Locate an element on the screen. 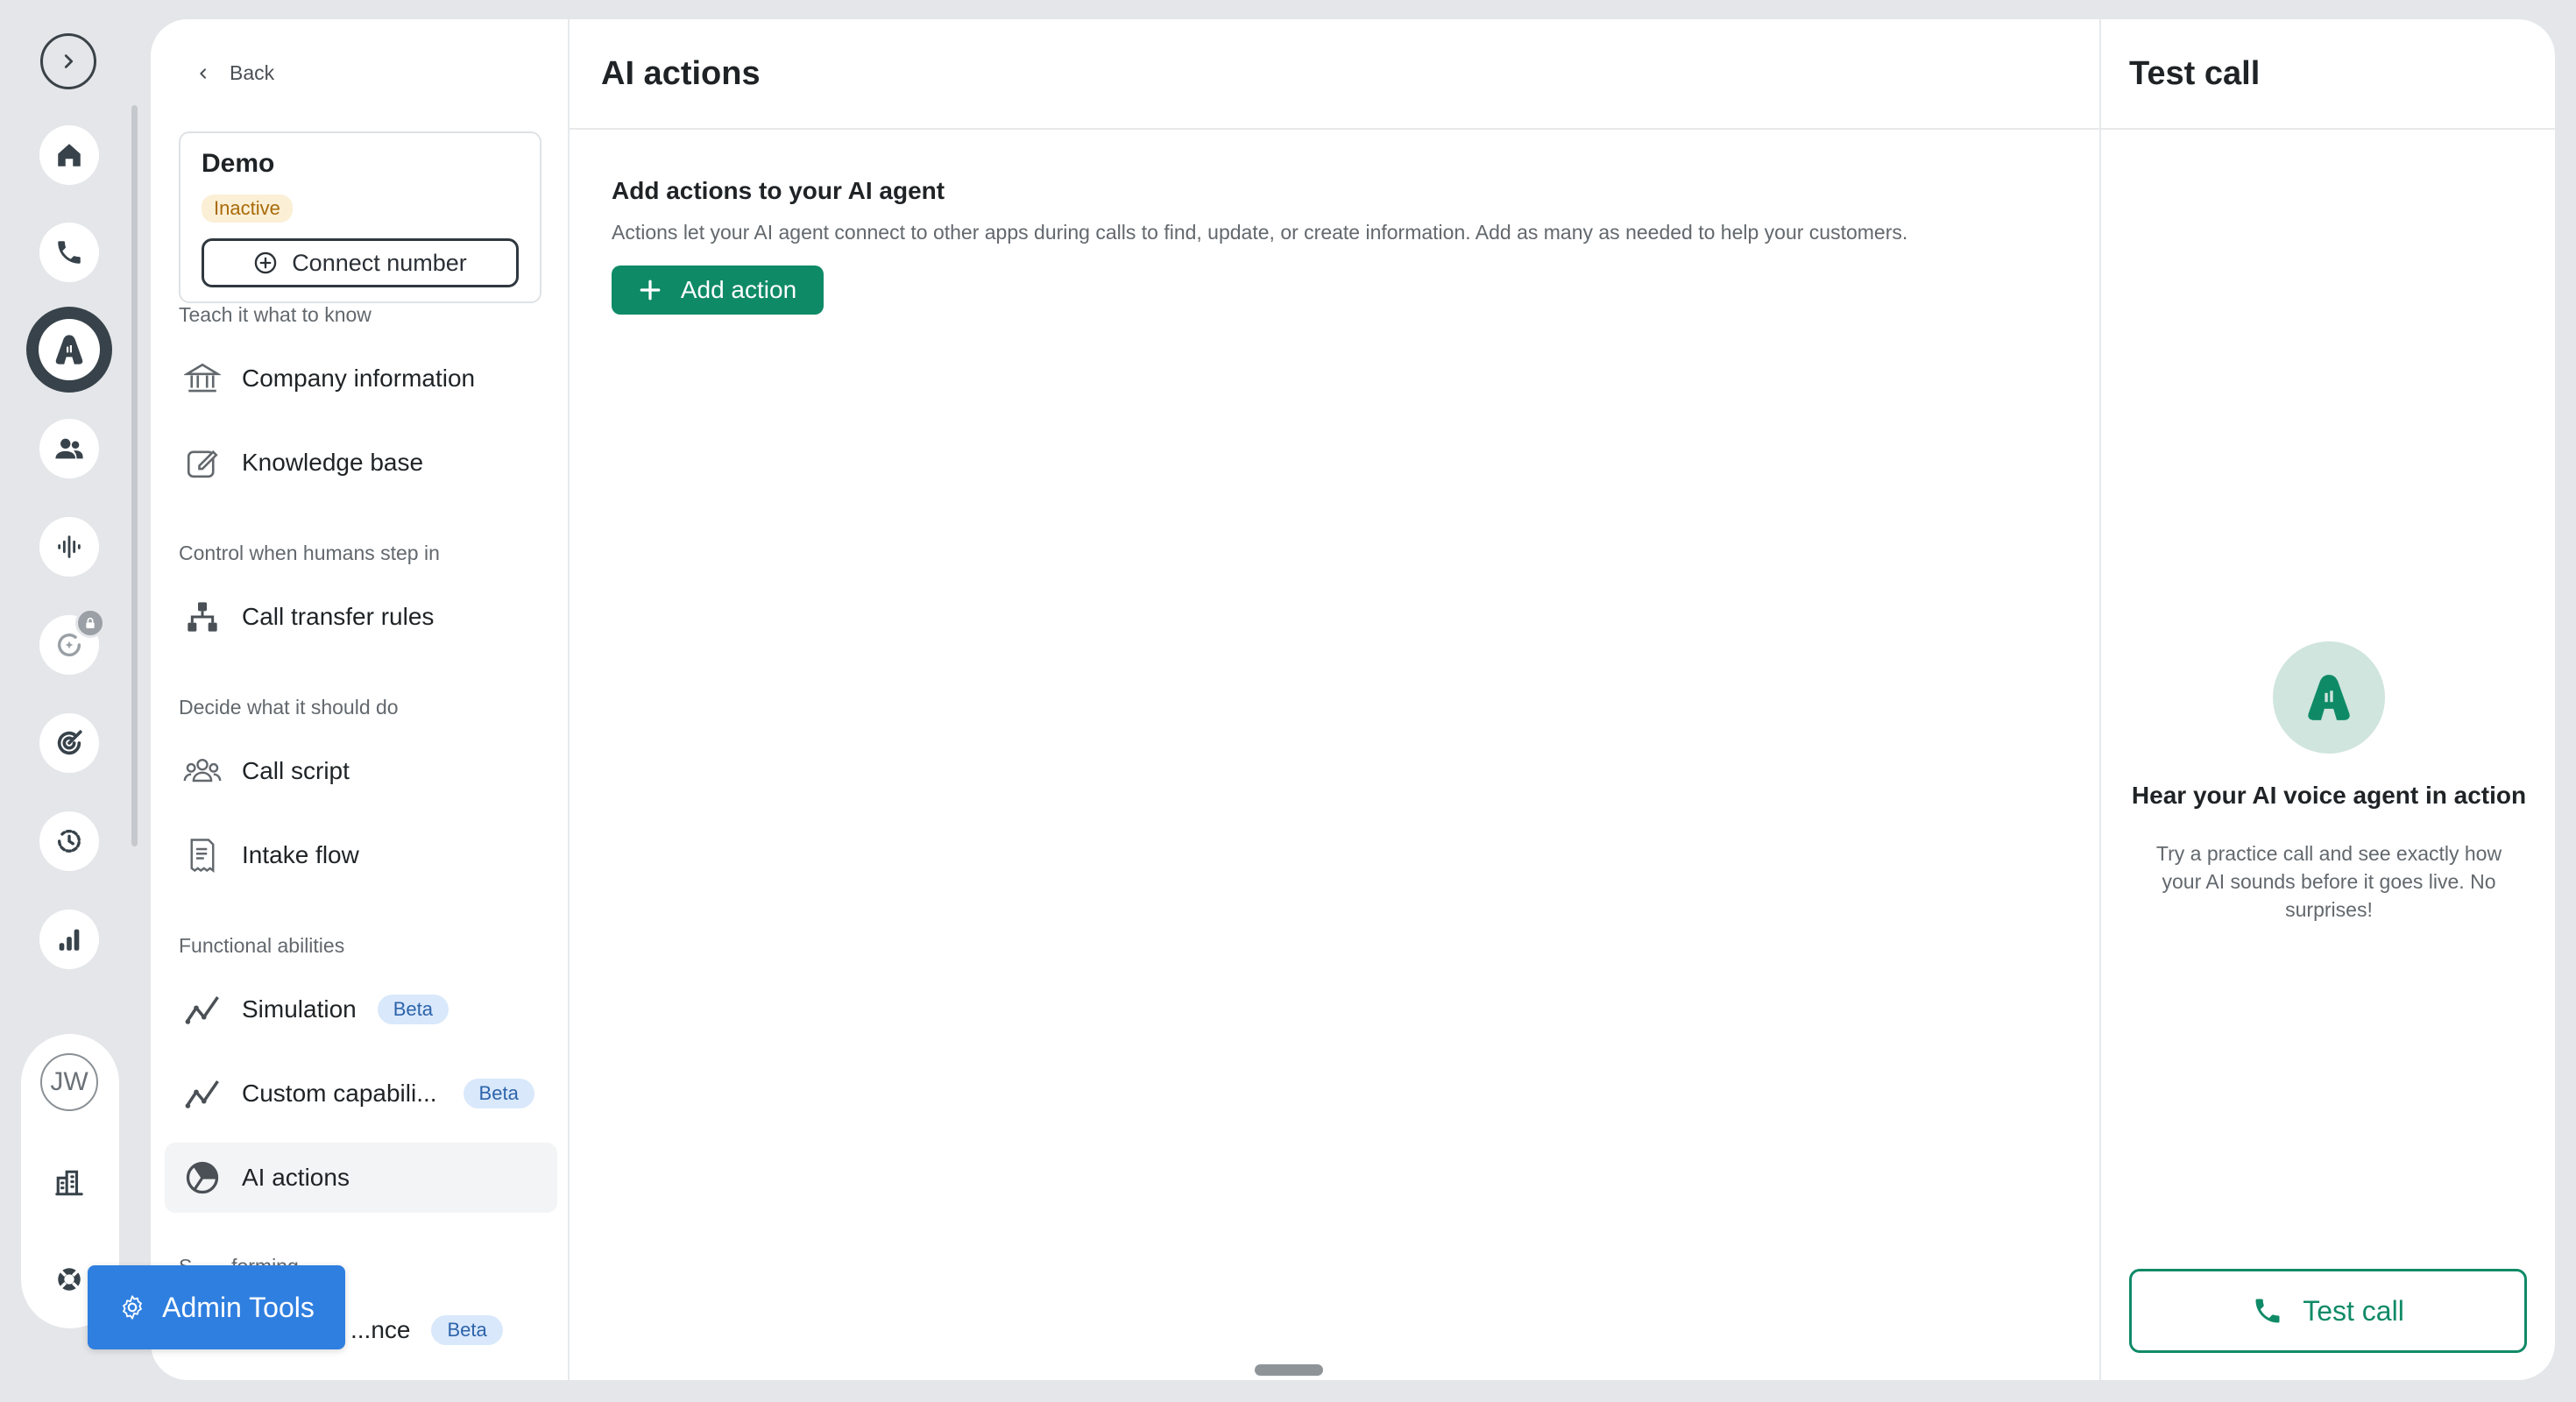  expand-sidebar-button is located at coordinates (68, 61).